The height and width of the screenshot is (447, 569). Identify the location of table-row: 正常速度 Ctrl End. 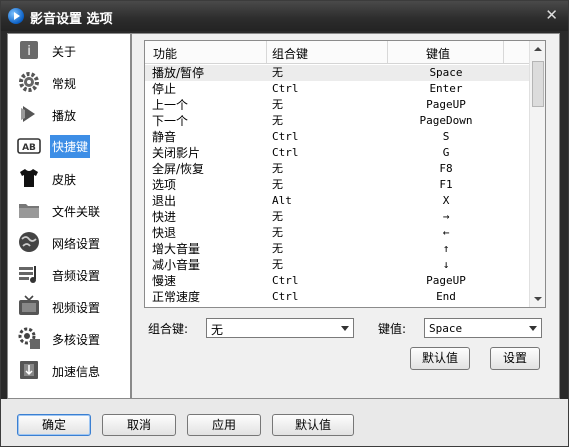
(337, 297).